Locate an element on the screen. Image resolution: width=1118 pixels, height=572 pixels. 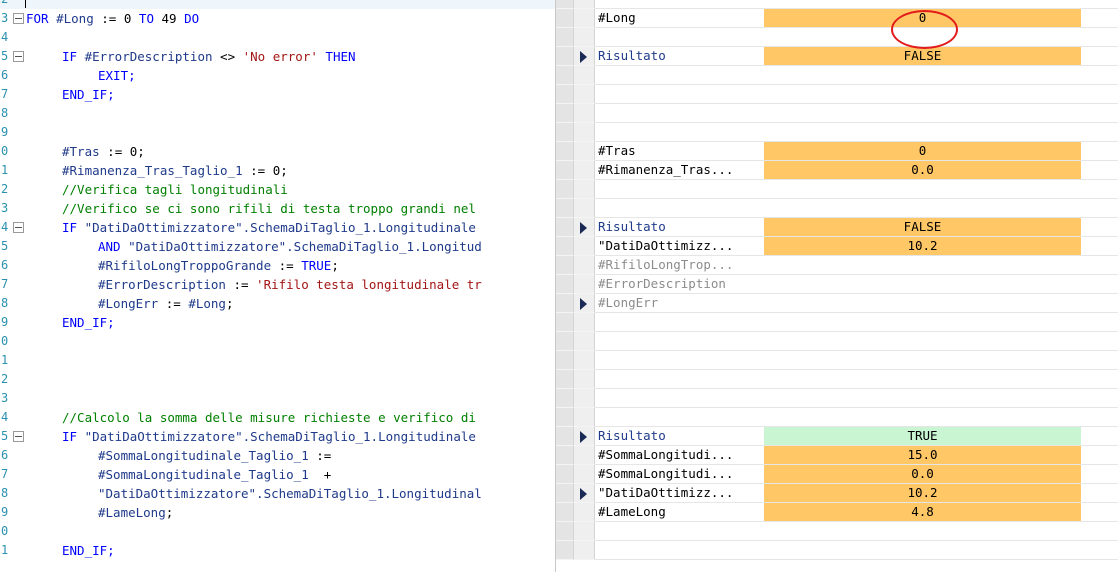
code-text: FOR #Long := 0 TO 49 DO is located at coordinates (113, 18).